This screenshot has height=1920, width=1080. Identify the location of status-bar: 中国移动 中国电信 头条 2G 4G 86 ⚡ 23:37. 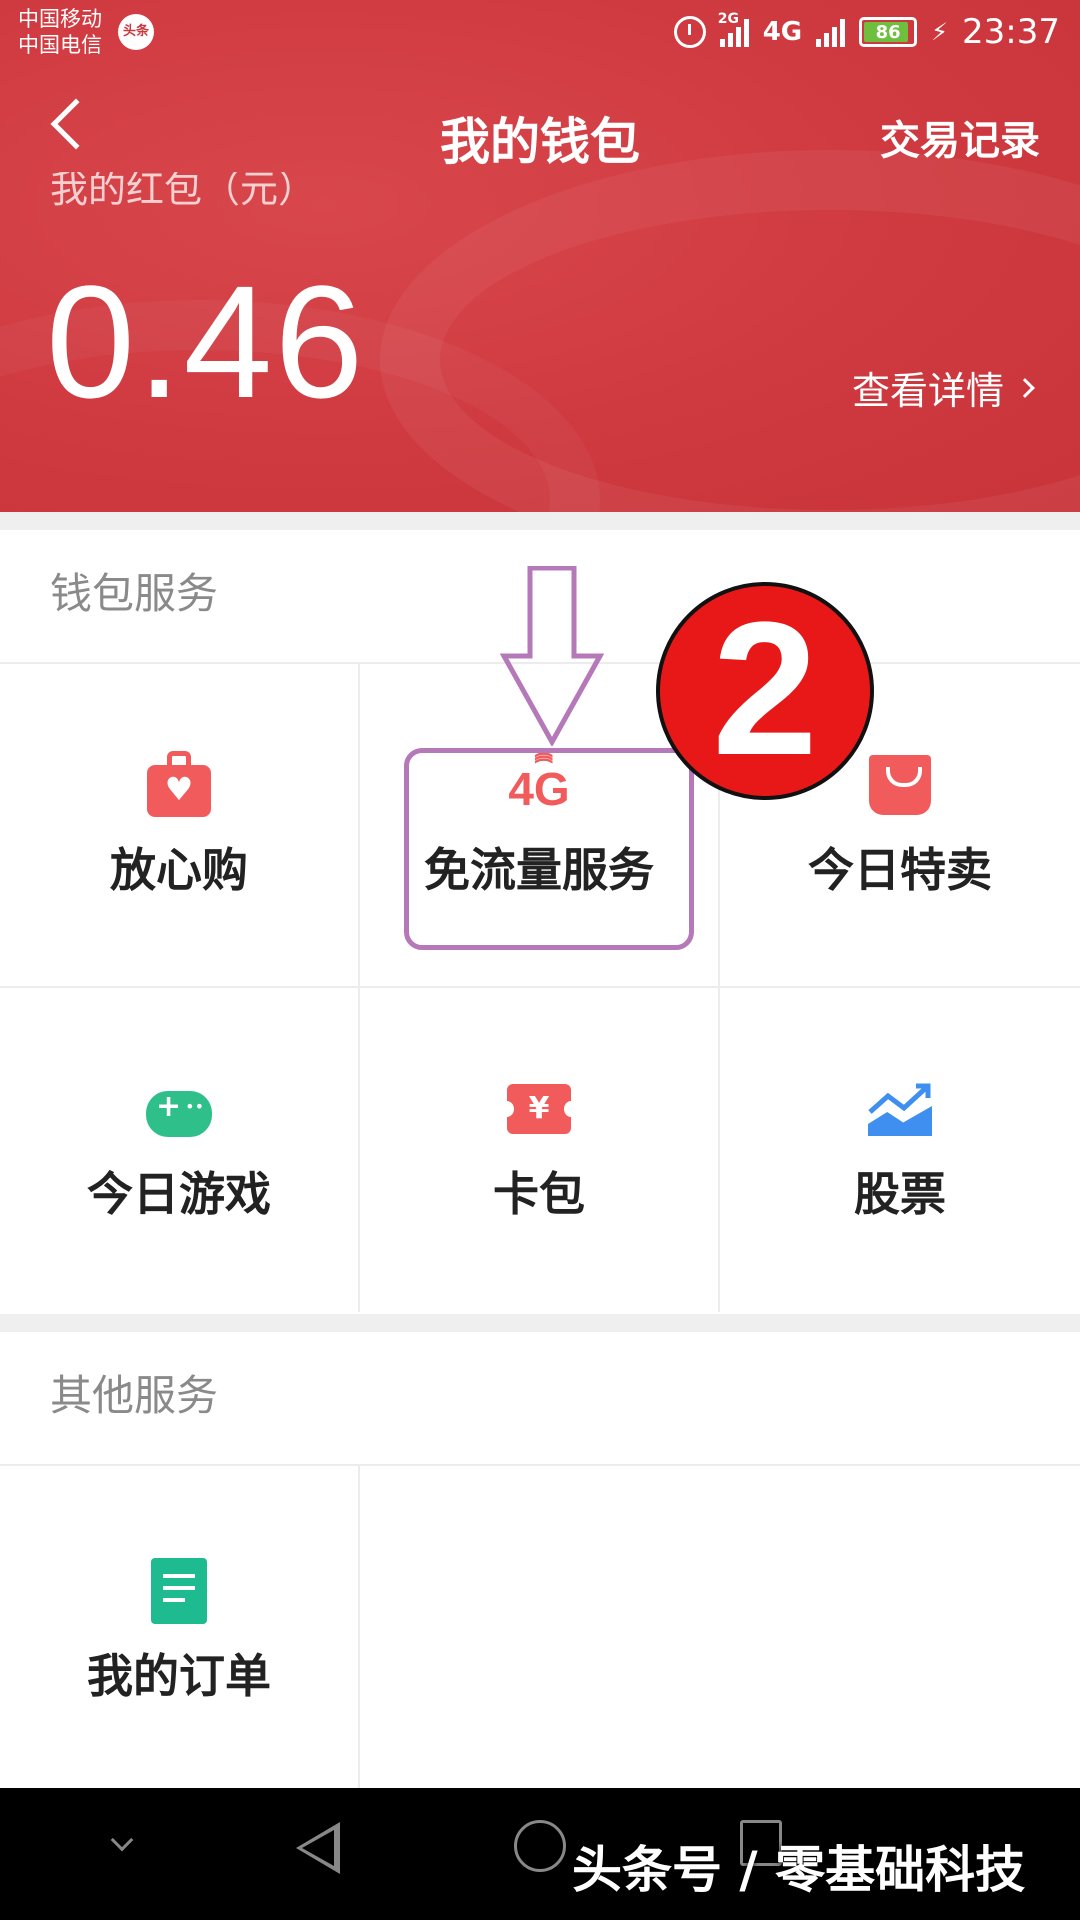
(540, 32).